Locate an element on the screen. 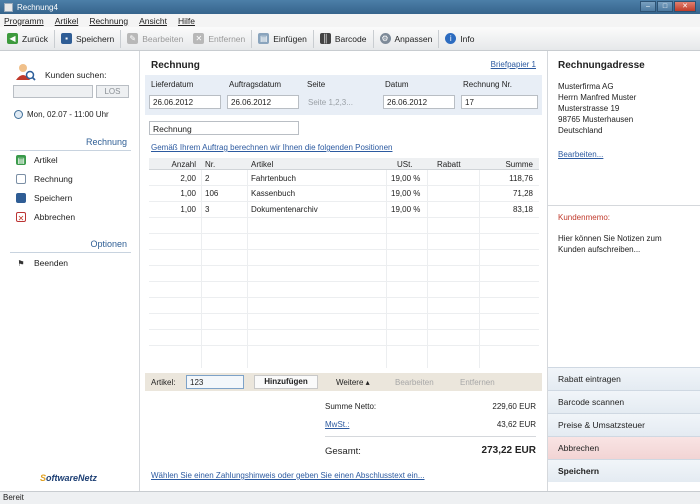 The height and width of the screenshot is (504, 700). billing-address-title: Rechnungadresse is located at coordinates (601, 65).